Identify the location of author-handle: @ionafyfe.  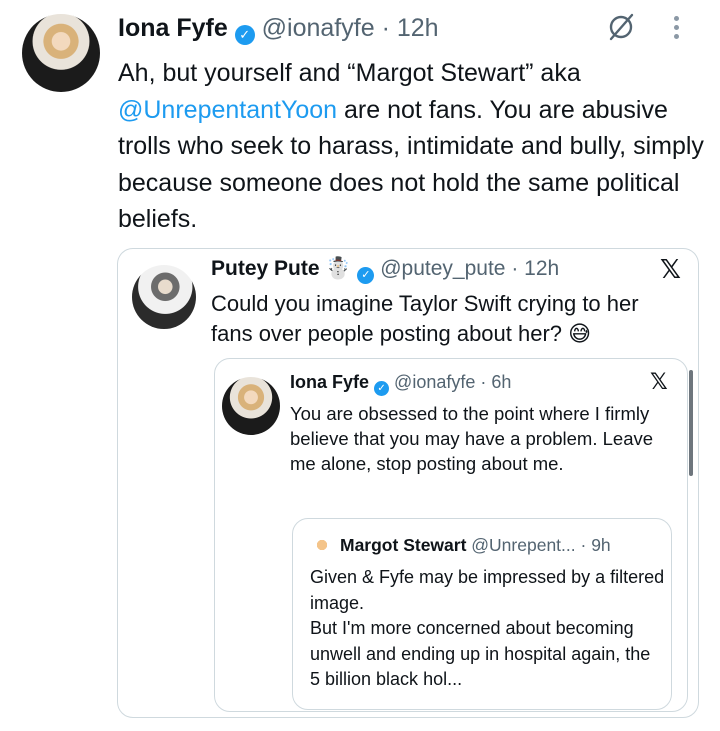
(318, 28).